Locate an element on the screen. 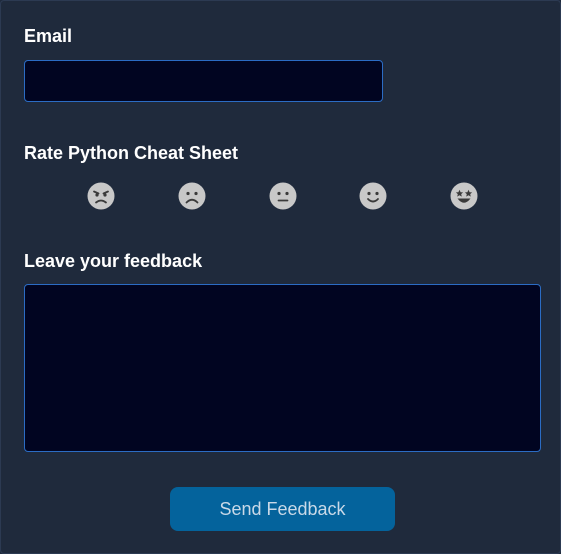  star-struck-face-icon is located at coordinates (464, 196).